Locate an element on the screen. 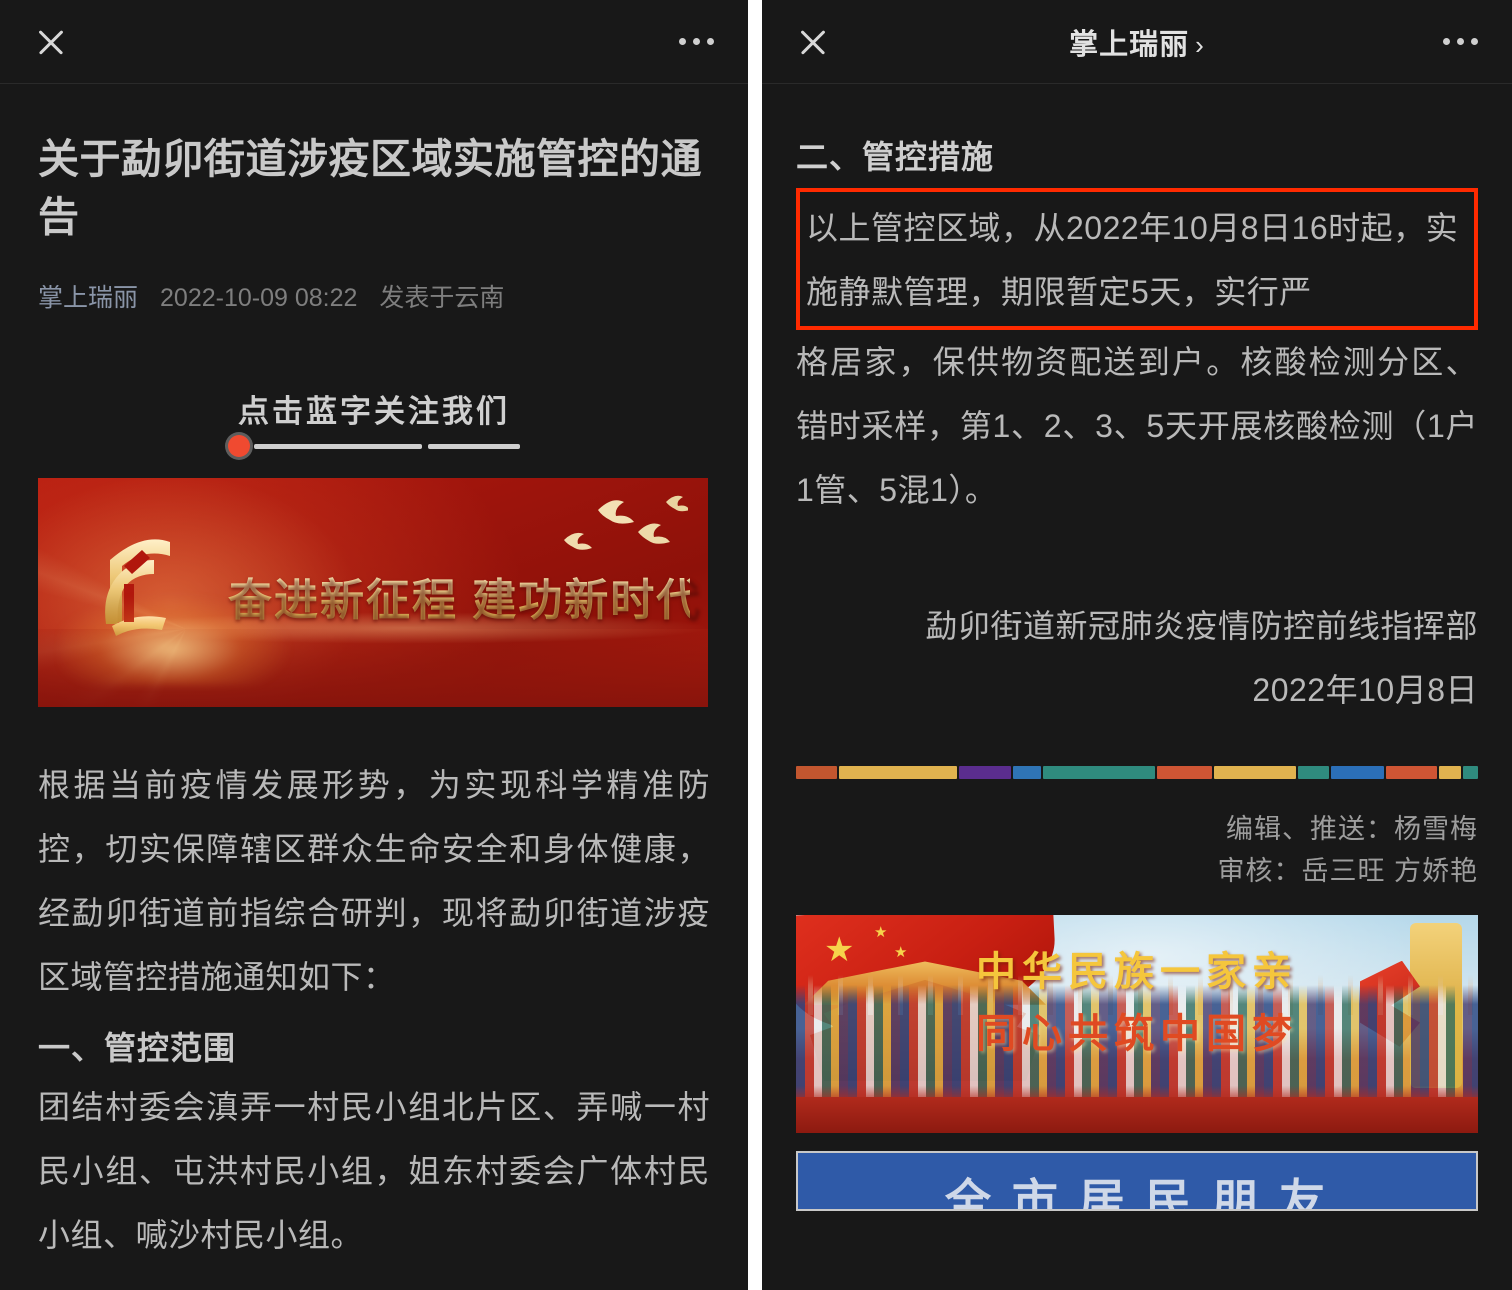 The width and height of the screenshot is (1512, 1290). red-dot-icon is located at coordinates (239, 446).